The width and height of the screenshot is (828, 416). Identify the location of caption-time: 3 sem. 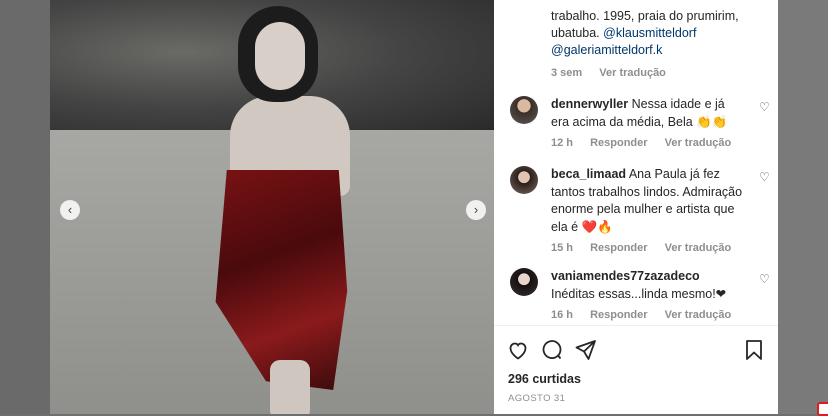
(567, 73).